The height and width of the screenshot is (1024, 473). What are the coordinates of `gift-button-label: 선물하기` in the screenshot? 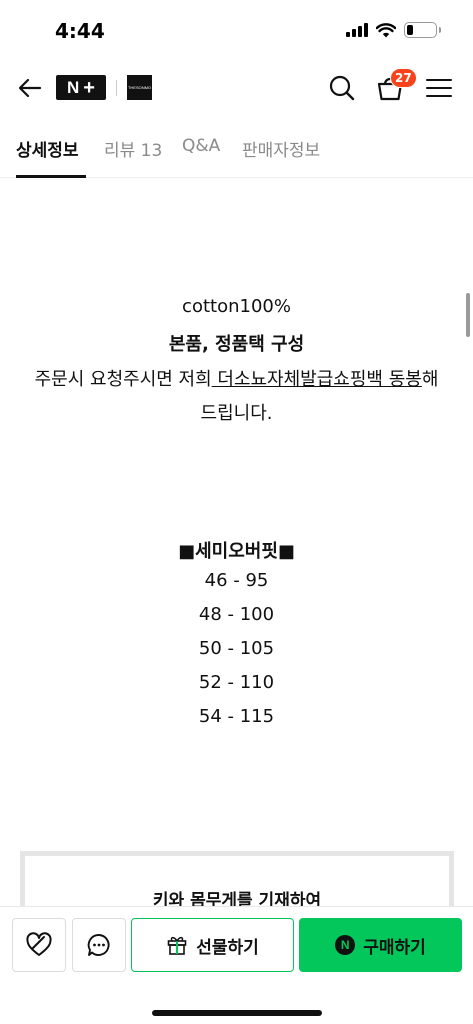 It's located at (227, 947).